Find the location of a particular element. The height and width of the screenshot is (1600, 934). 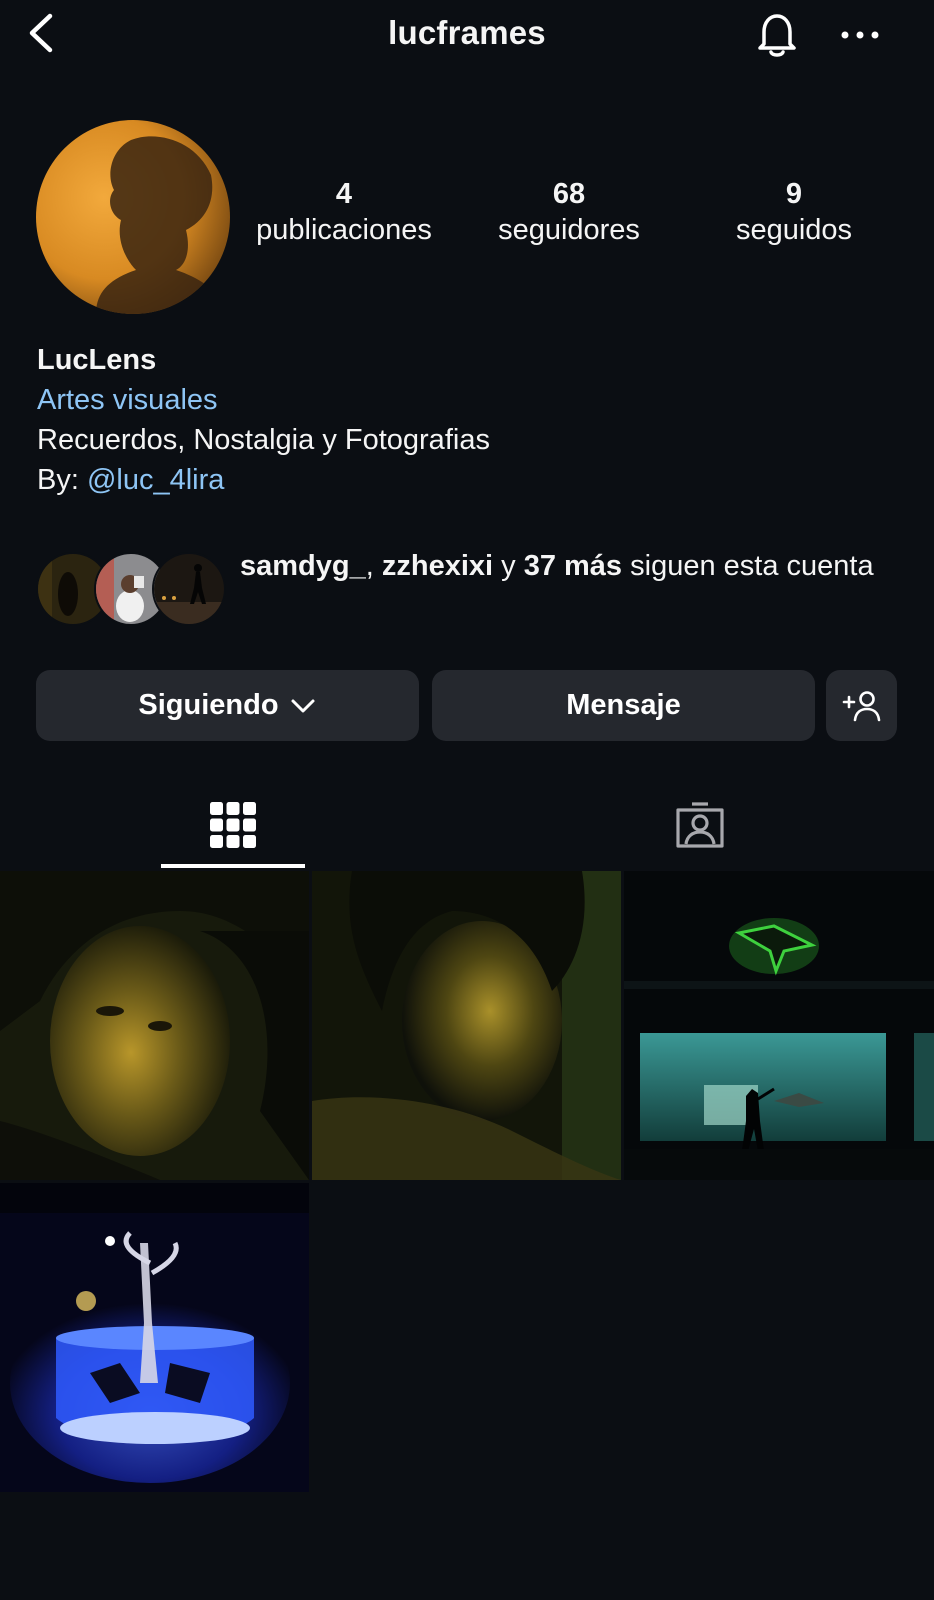

followers-stat: 68 seguidores is located at coordinates (569, 212).